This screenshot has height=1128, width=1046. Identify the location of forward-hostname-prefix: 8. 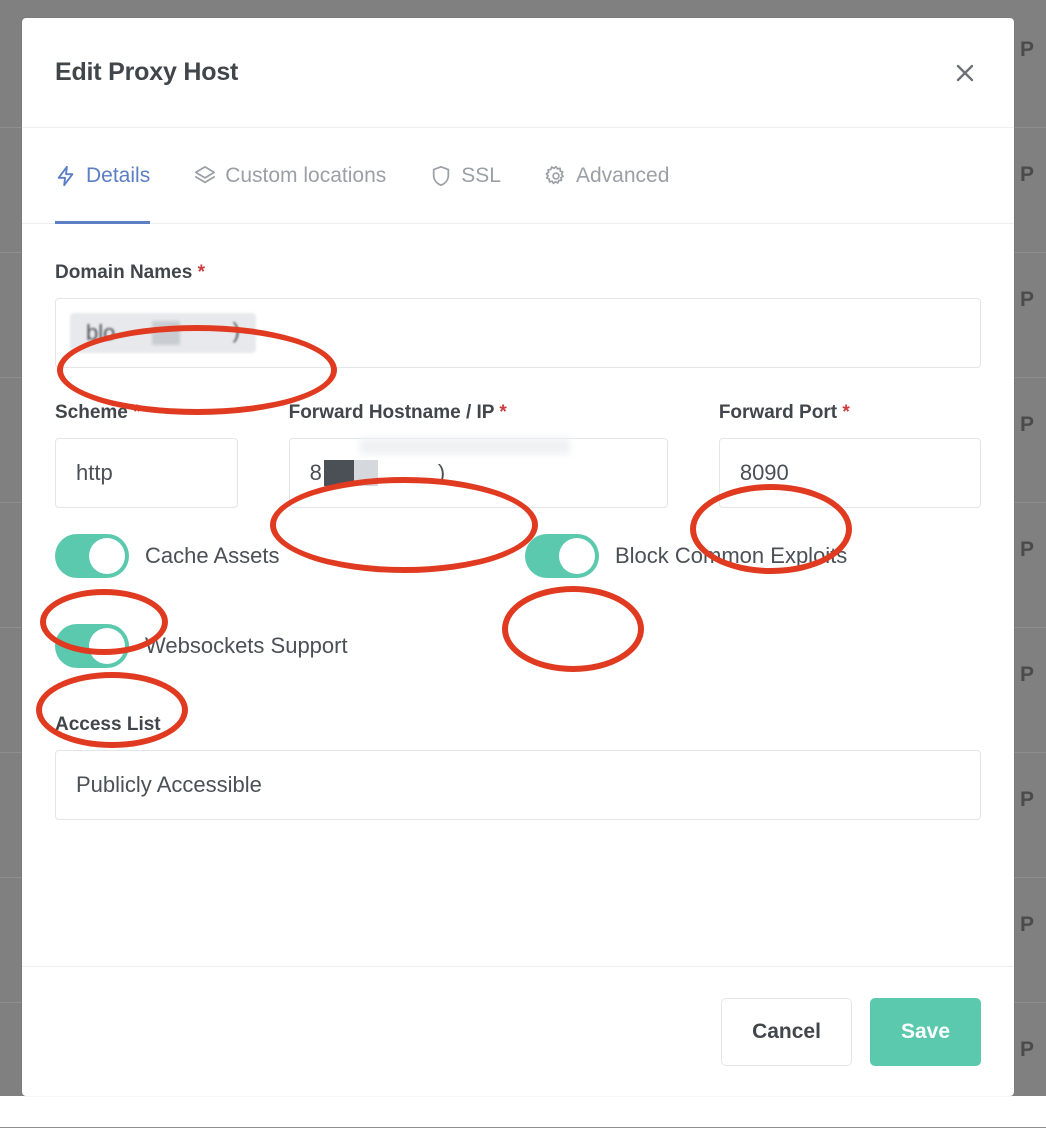
(316, 473).